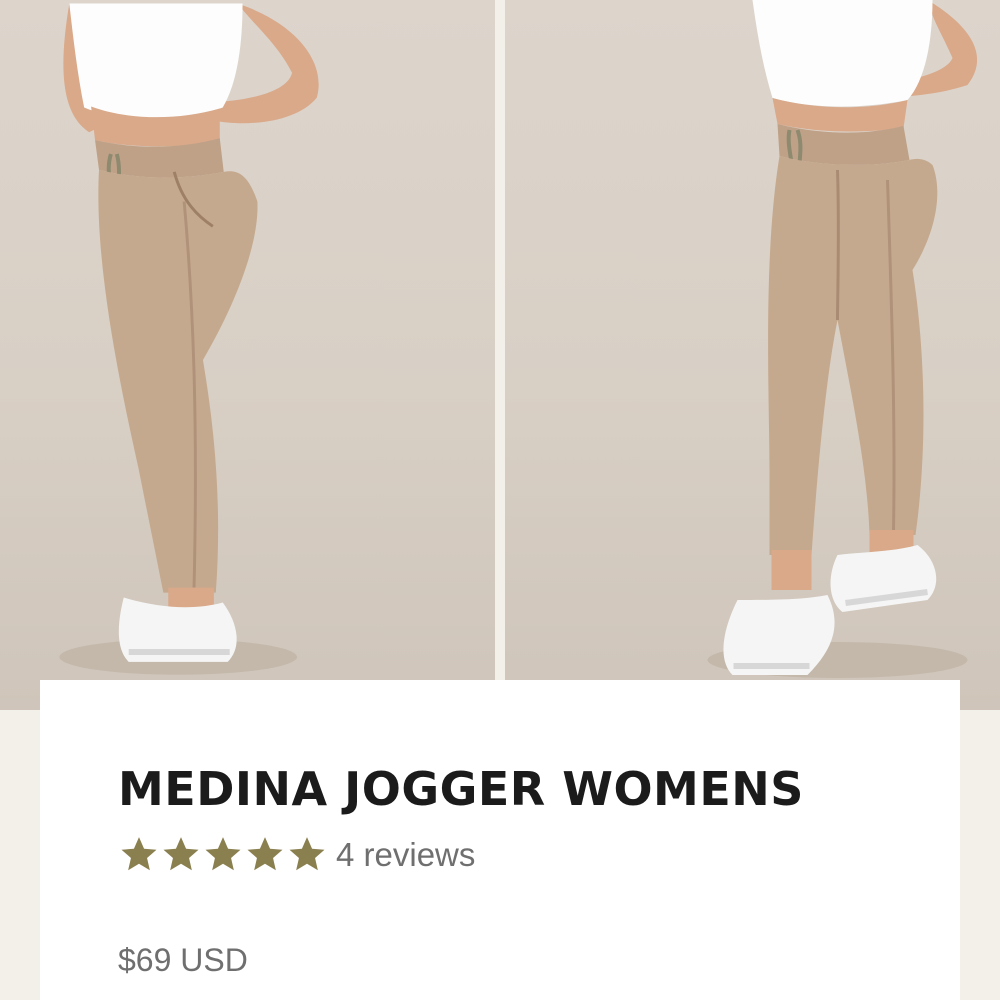  I want to click on product-price: $69 USD, so click(183, 960).